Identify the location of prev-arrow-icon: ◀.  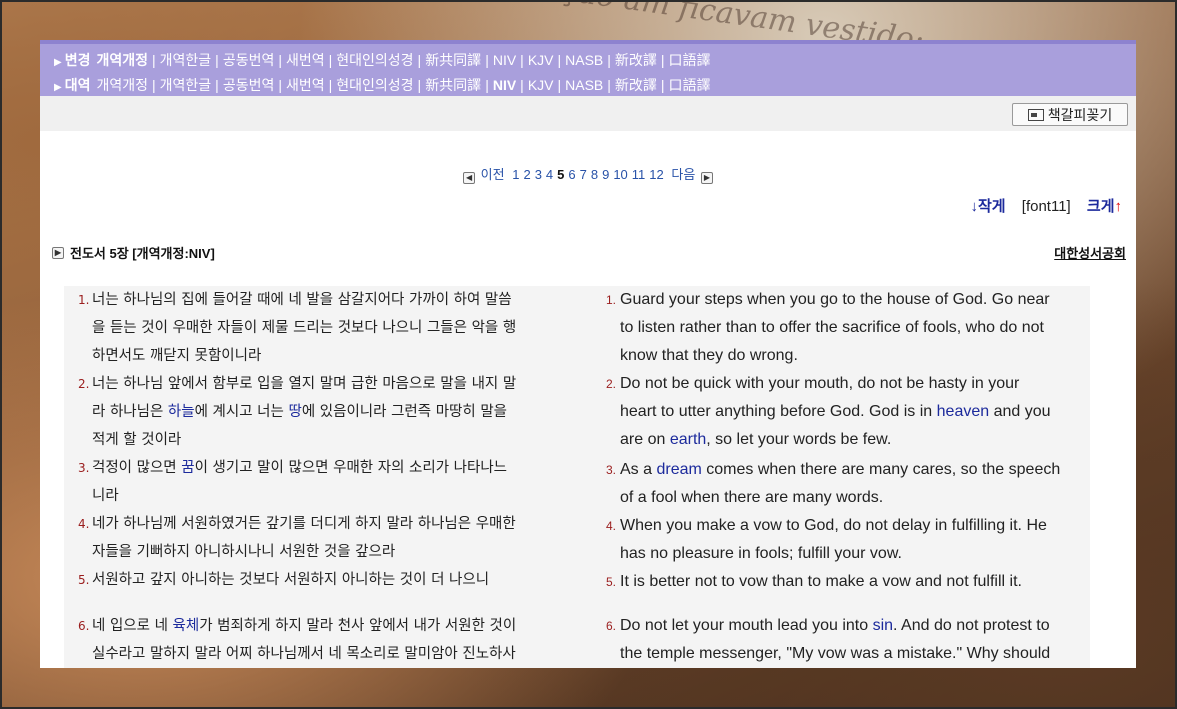
(469, 178).